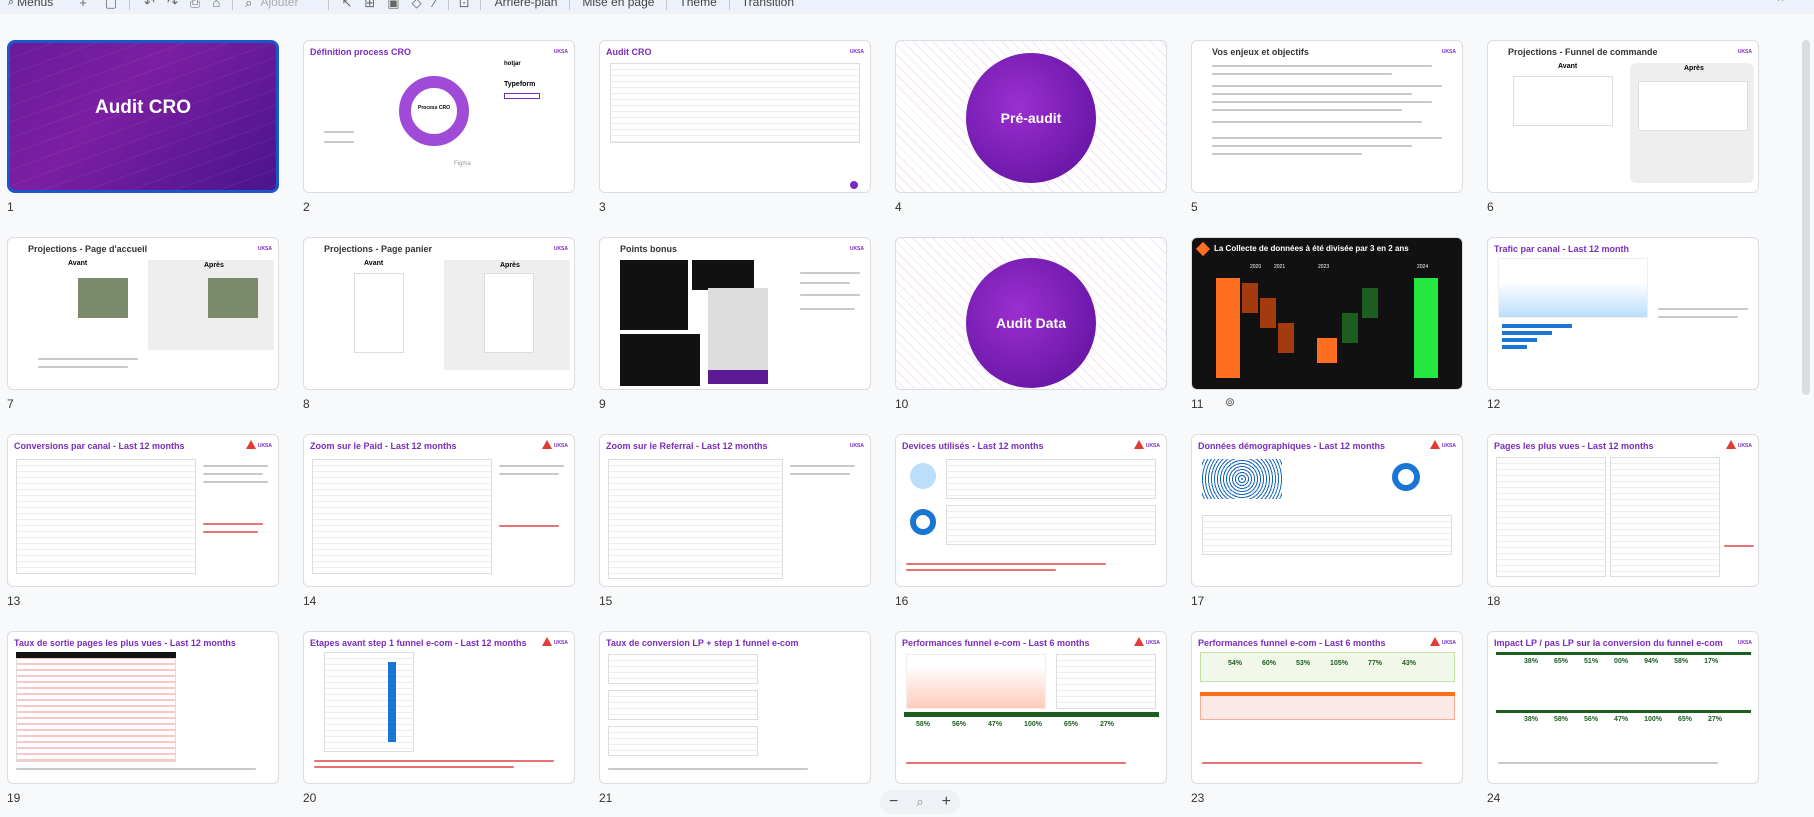 Image resolution: width=1814 pixels, height=817 pixels. What do you see at coordinates (78, 263) in the screenshot?
I see `before-label: Avant` at bounding box center [78, 263].